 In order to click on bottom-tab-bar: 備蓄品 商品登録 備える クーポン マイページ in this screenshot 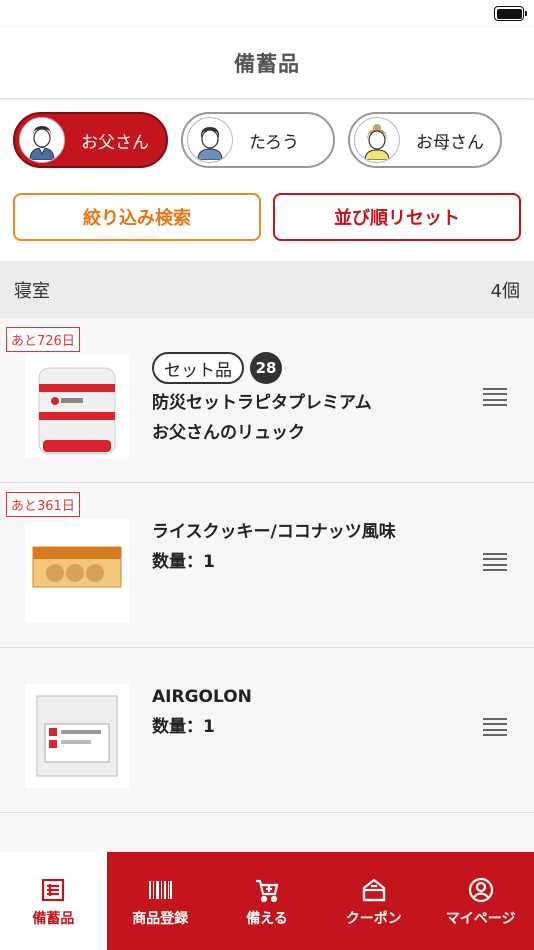, I will do `click(267, 901)`.